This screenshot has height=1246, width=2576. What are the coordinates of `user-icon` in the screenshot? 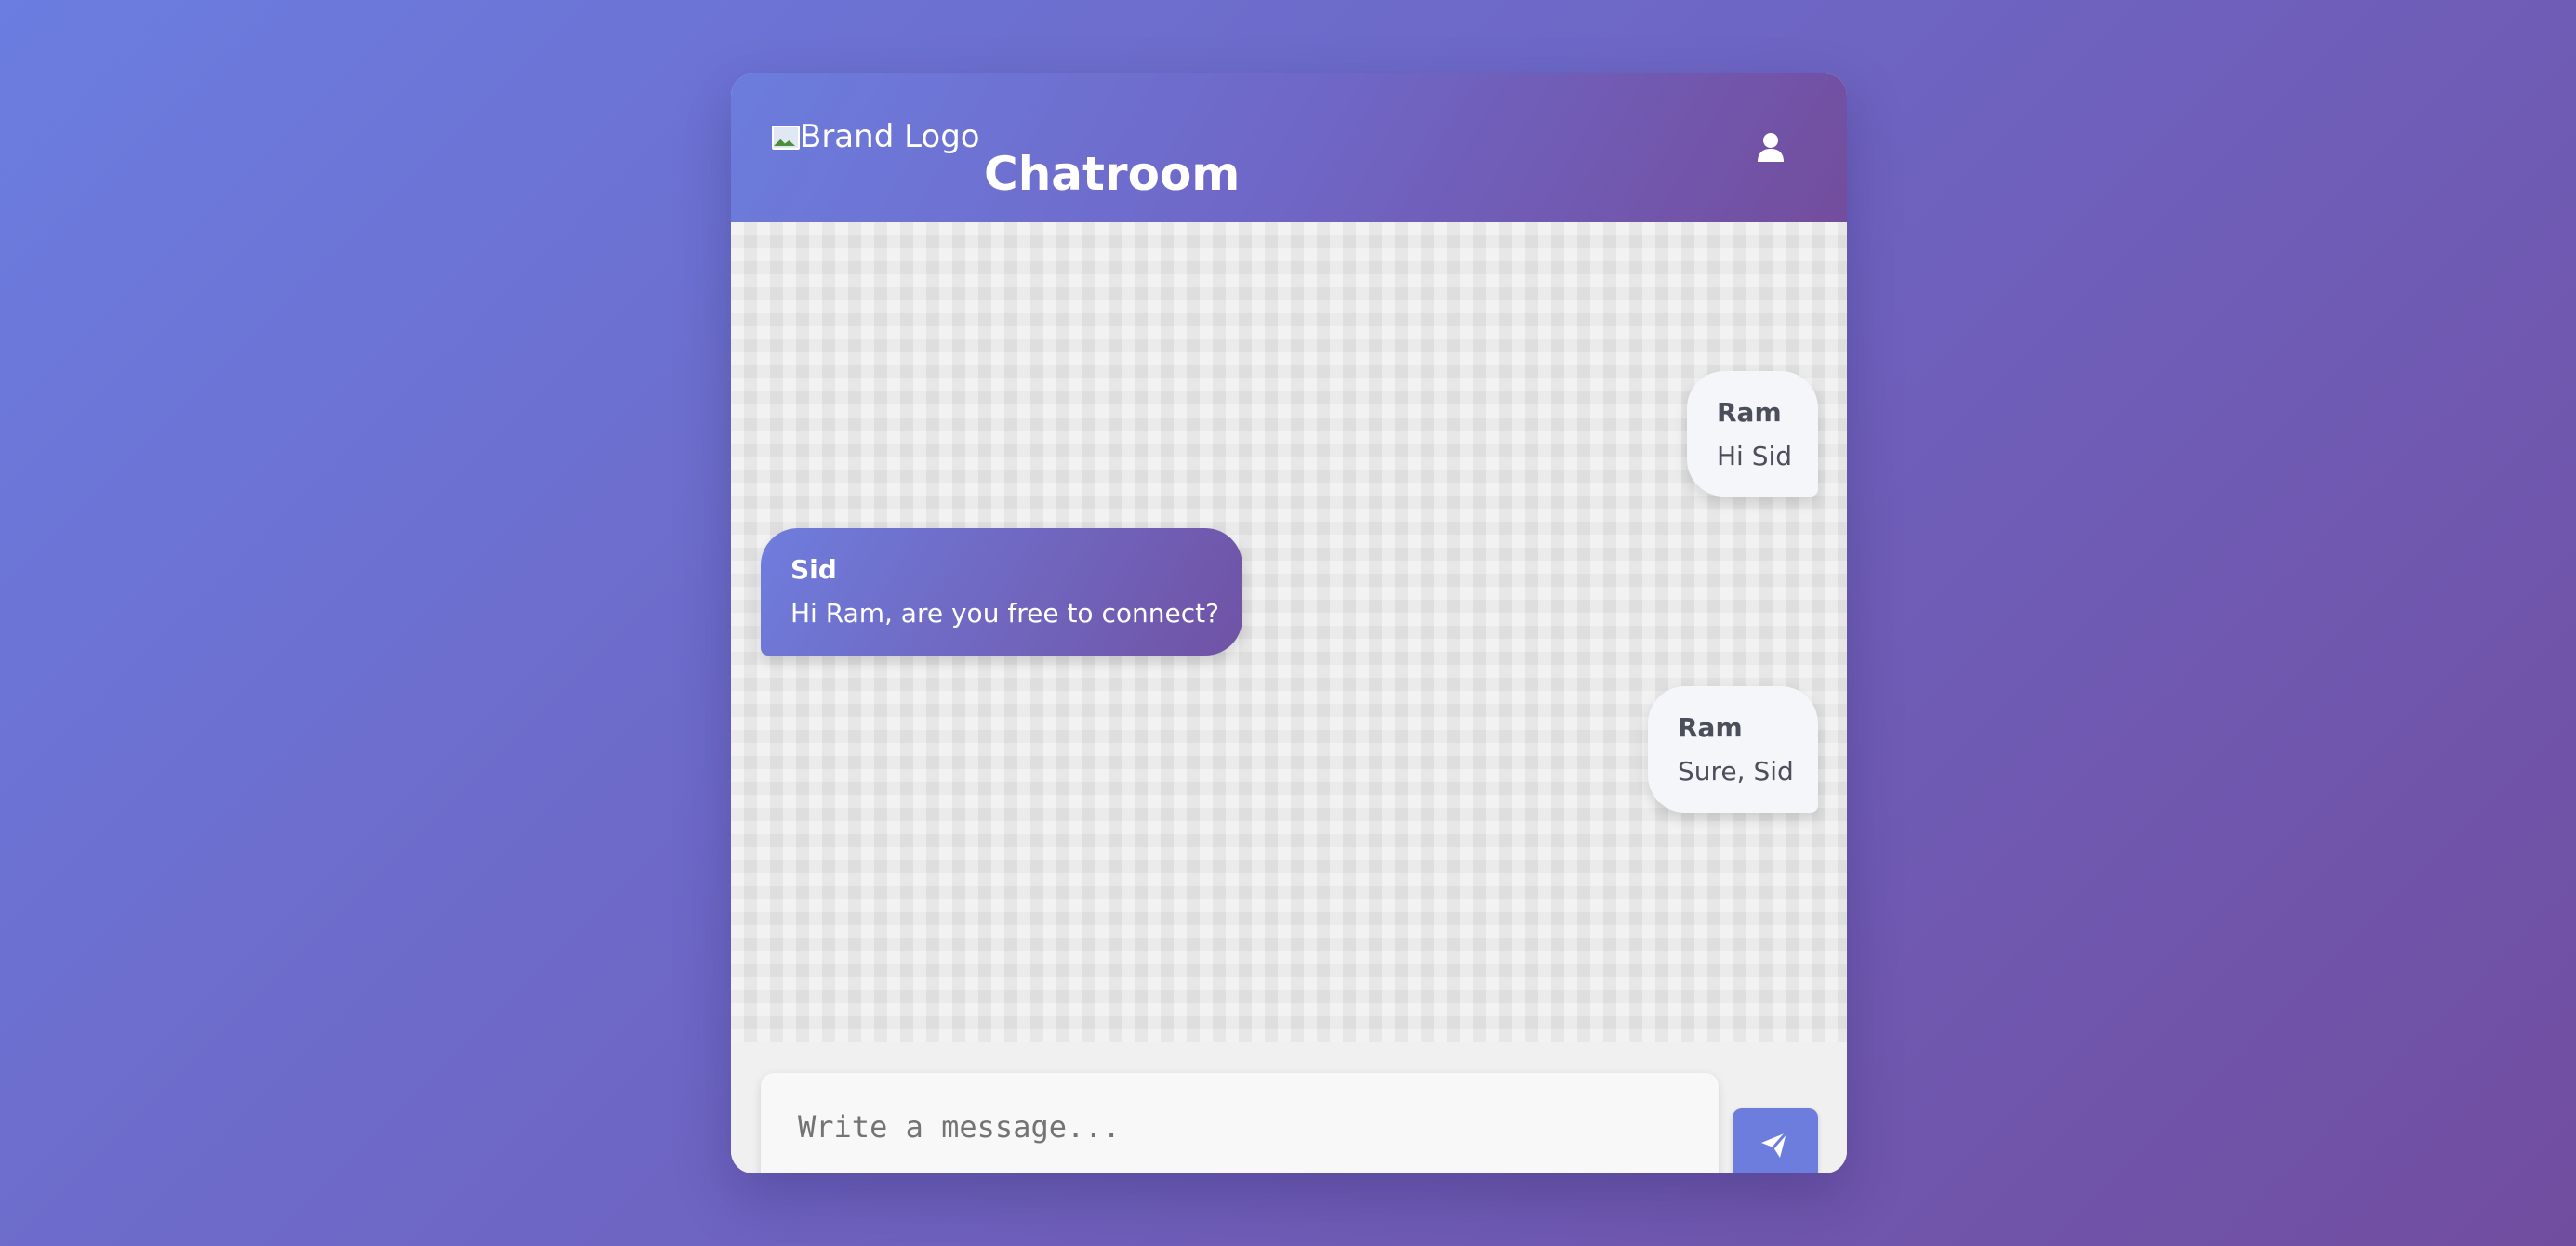 It's located at (1771, 147).